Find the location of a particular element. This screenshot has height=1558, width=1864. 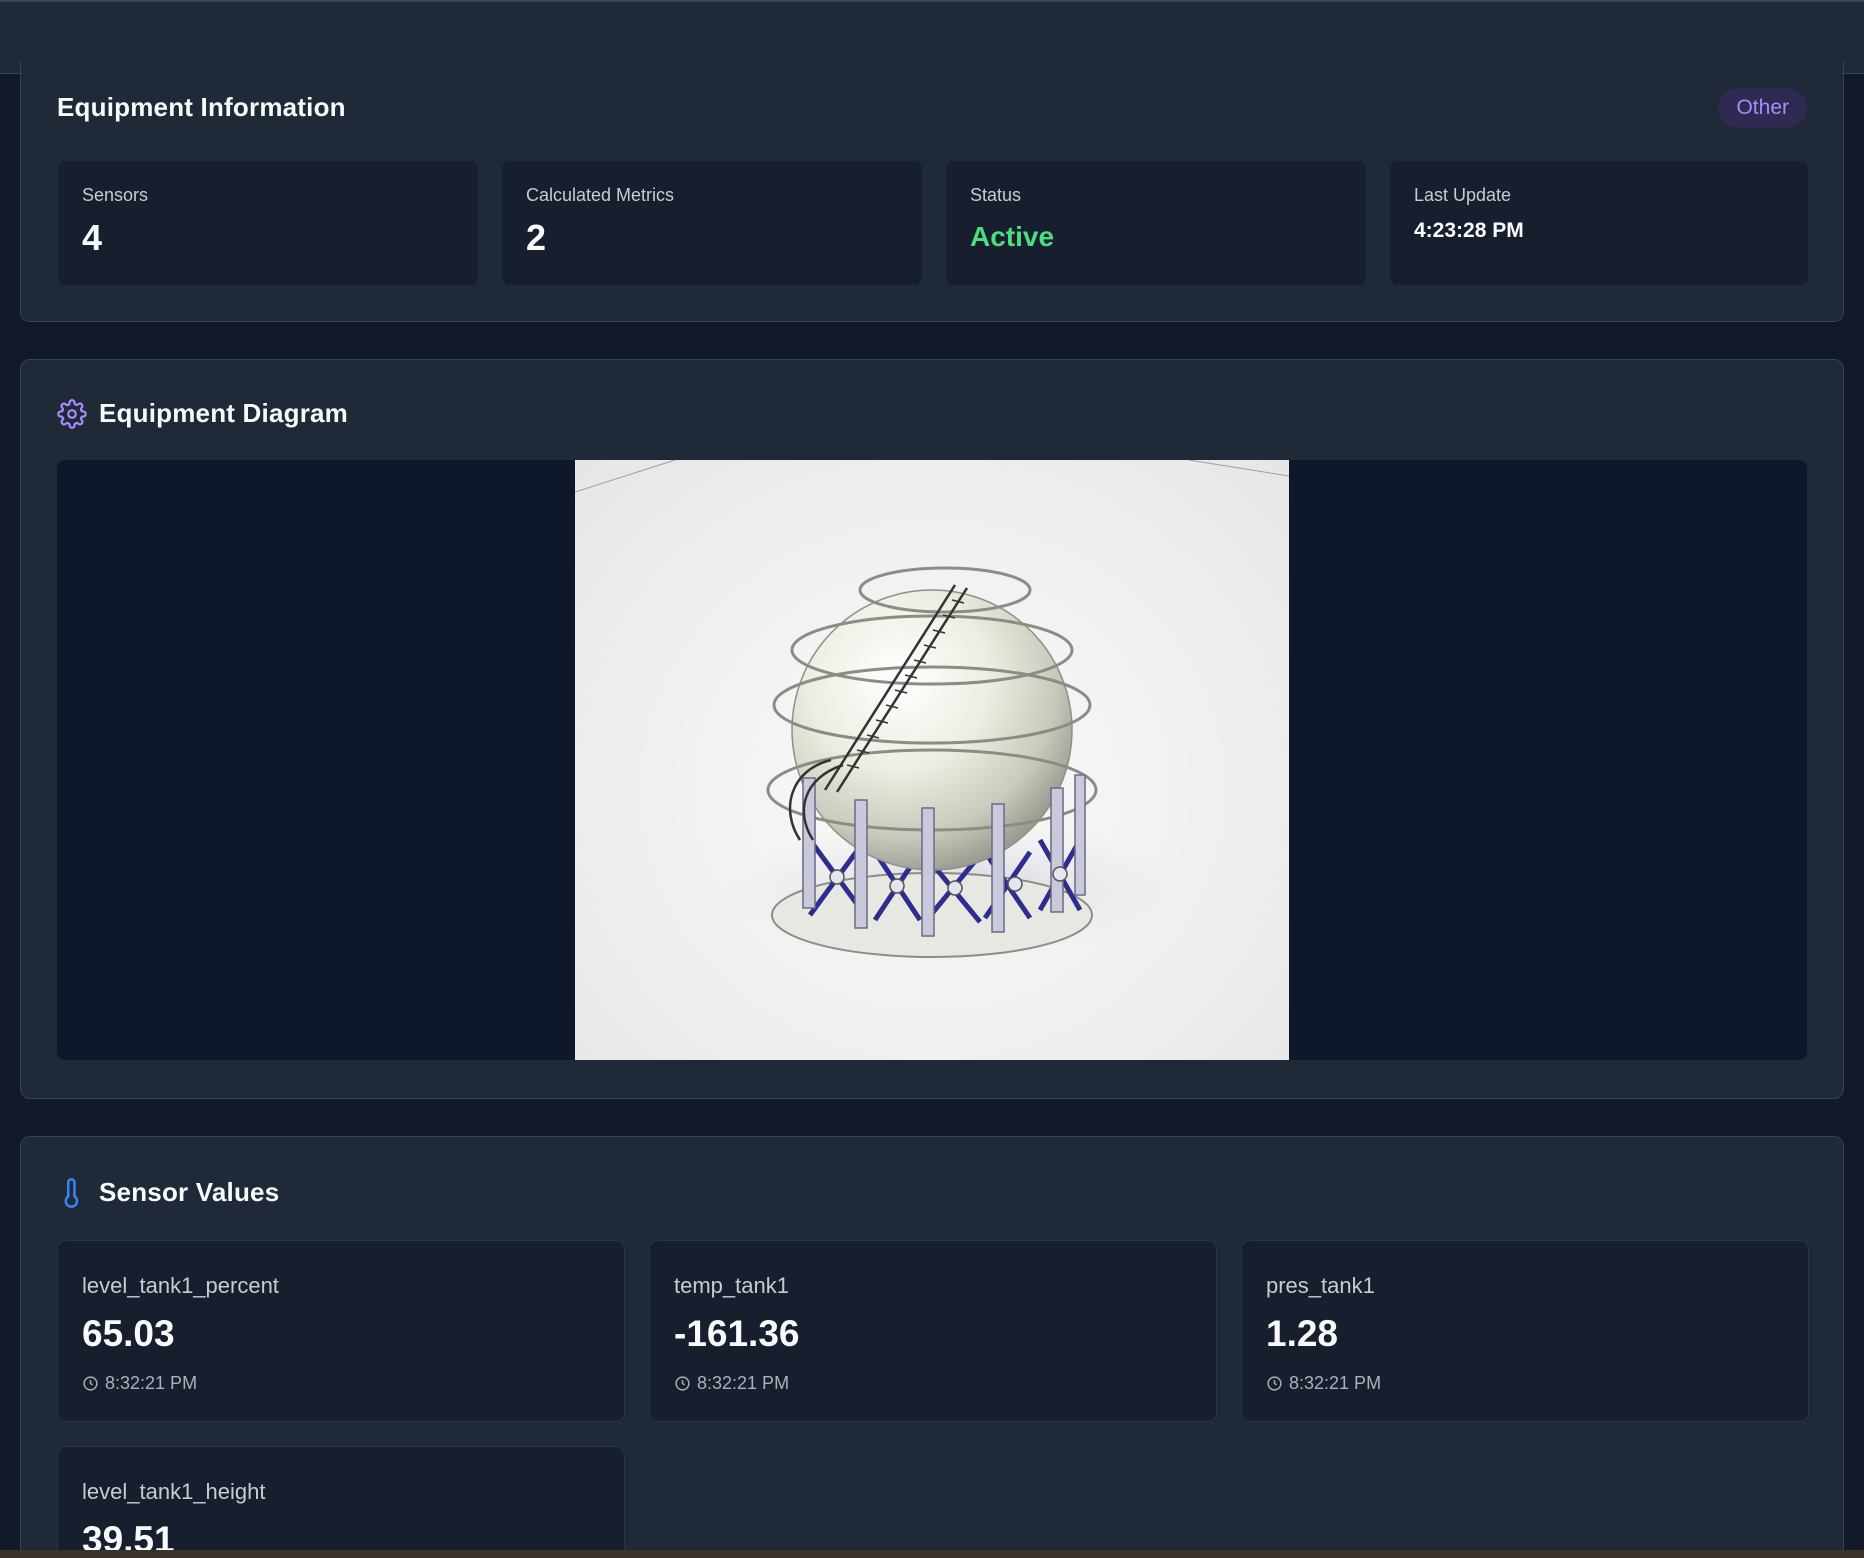

sensor-value: 65.03 is located at coordinates (128, 1333).